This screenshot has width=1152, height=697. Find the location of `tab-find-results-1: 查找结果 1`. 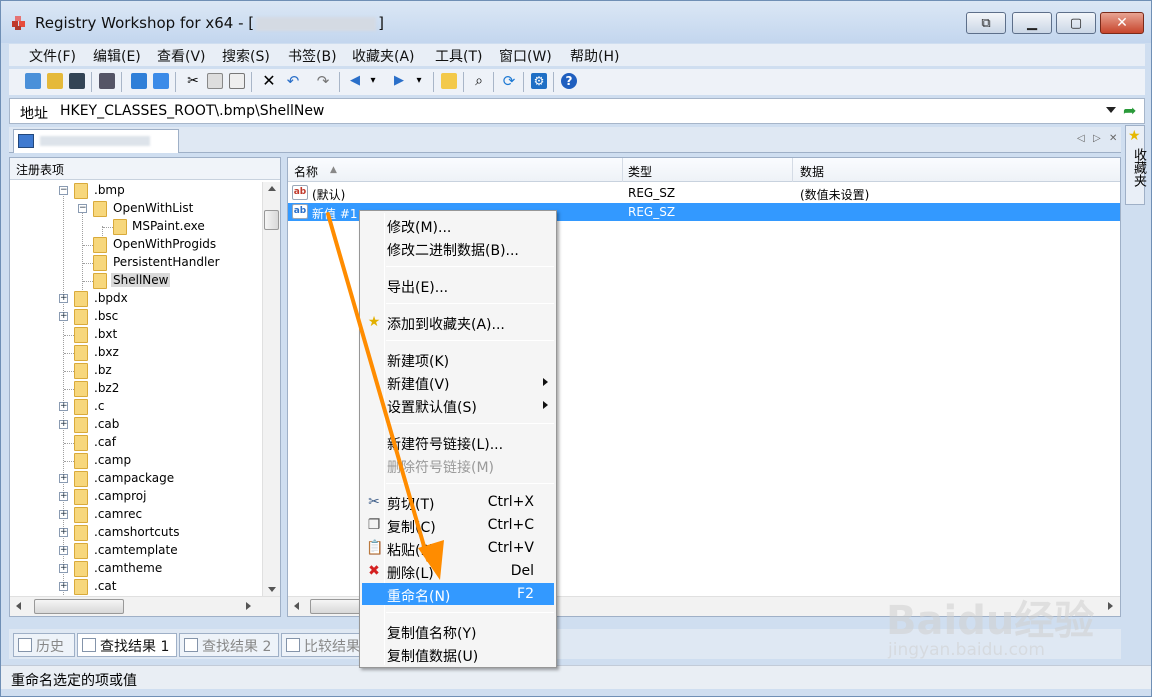

tab-find-results-1: 查找结果 1 is located at coordinates (127, 645).